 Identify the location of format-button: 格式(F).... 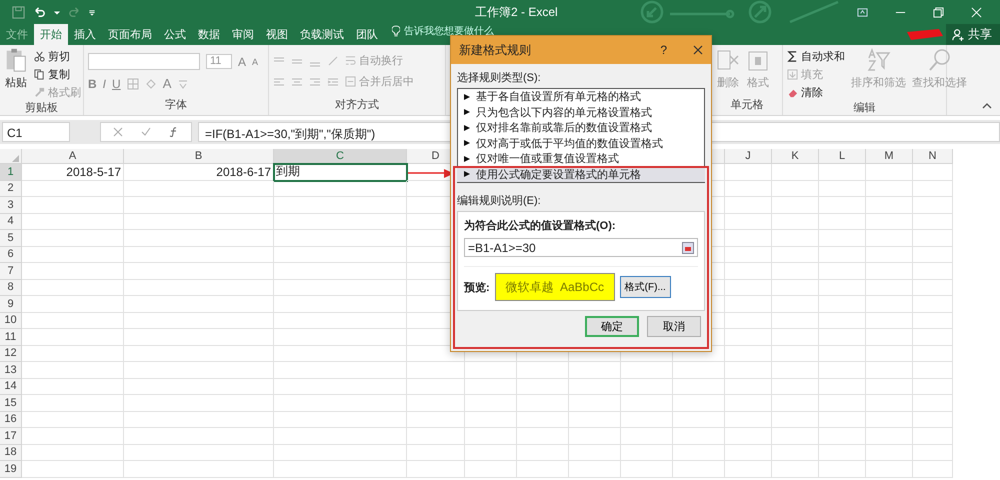
(645, 287).